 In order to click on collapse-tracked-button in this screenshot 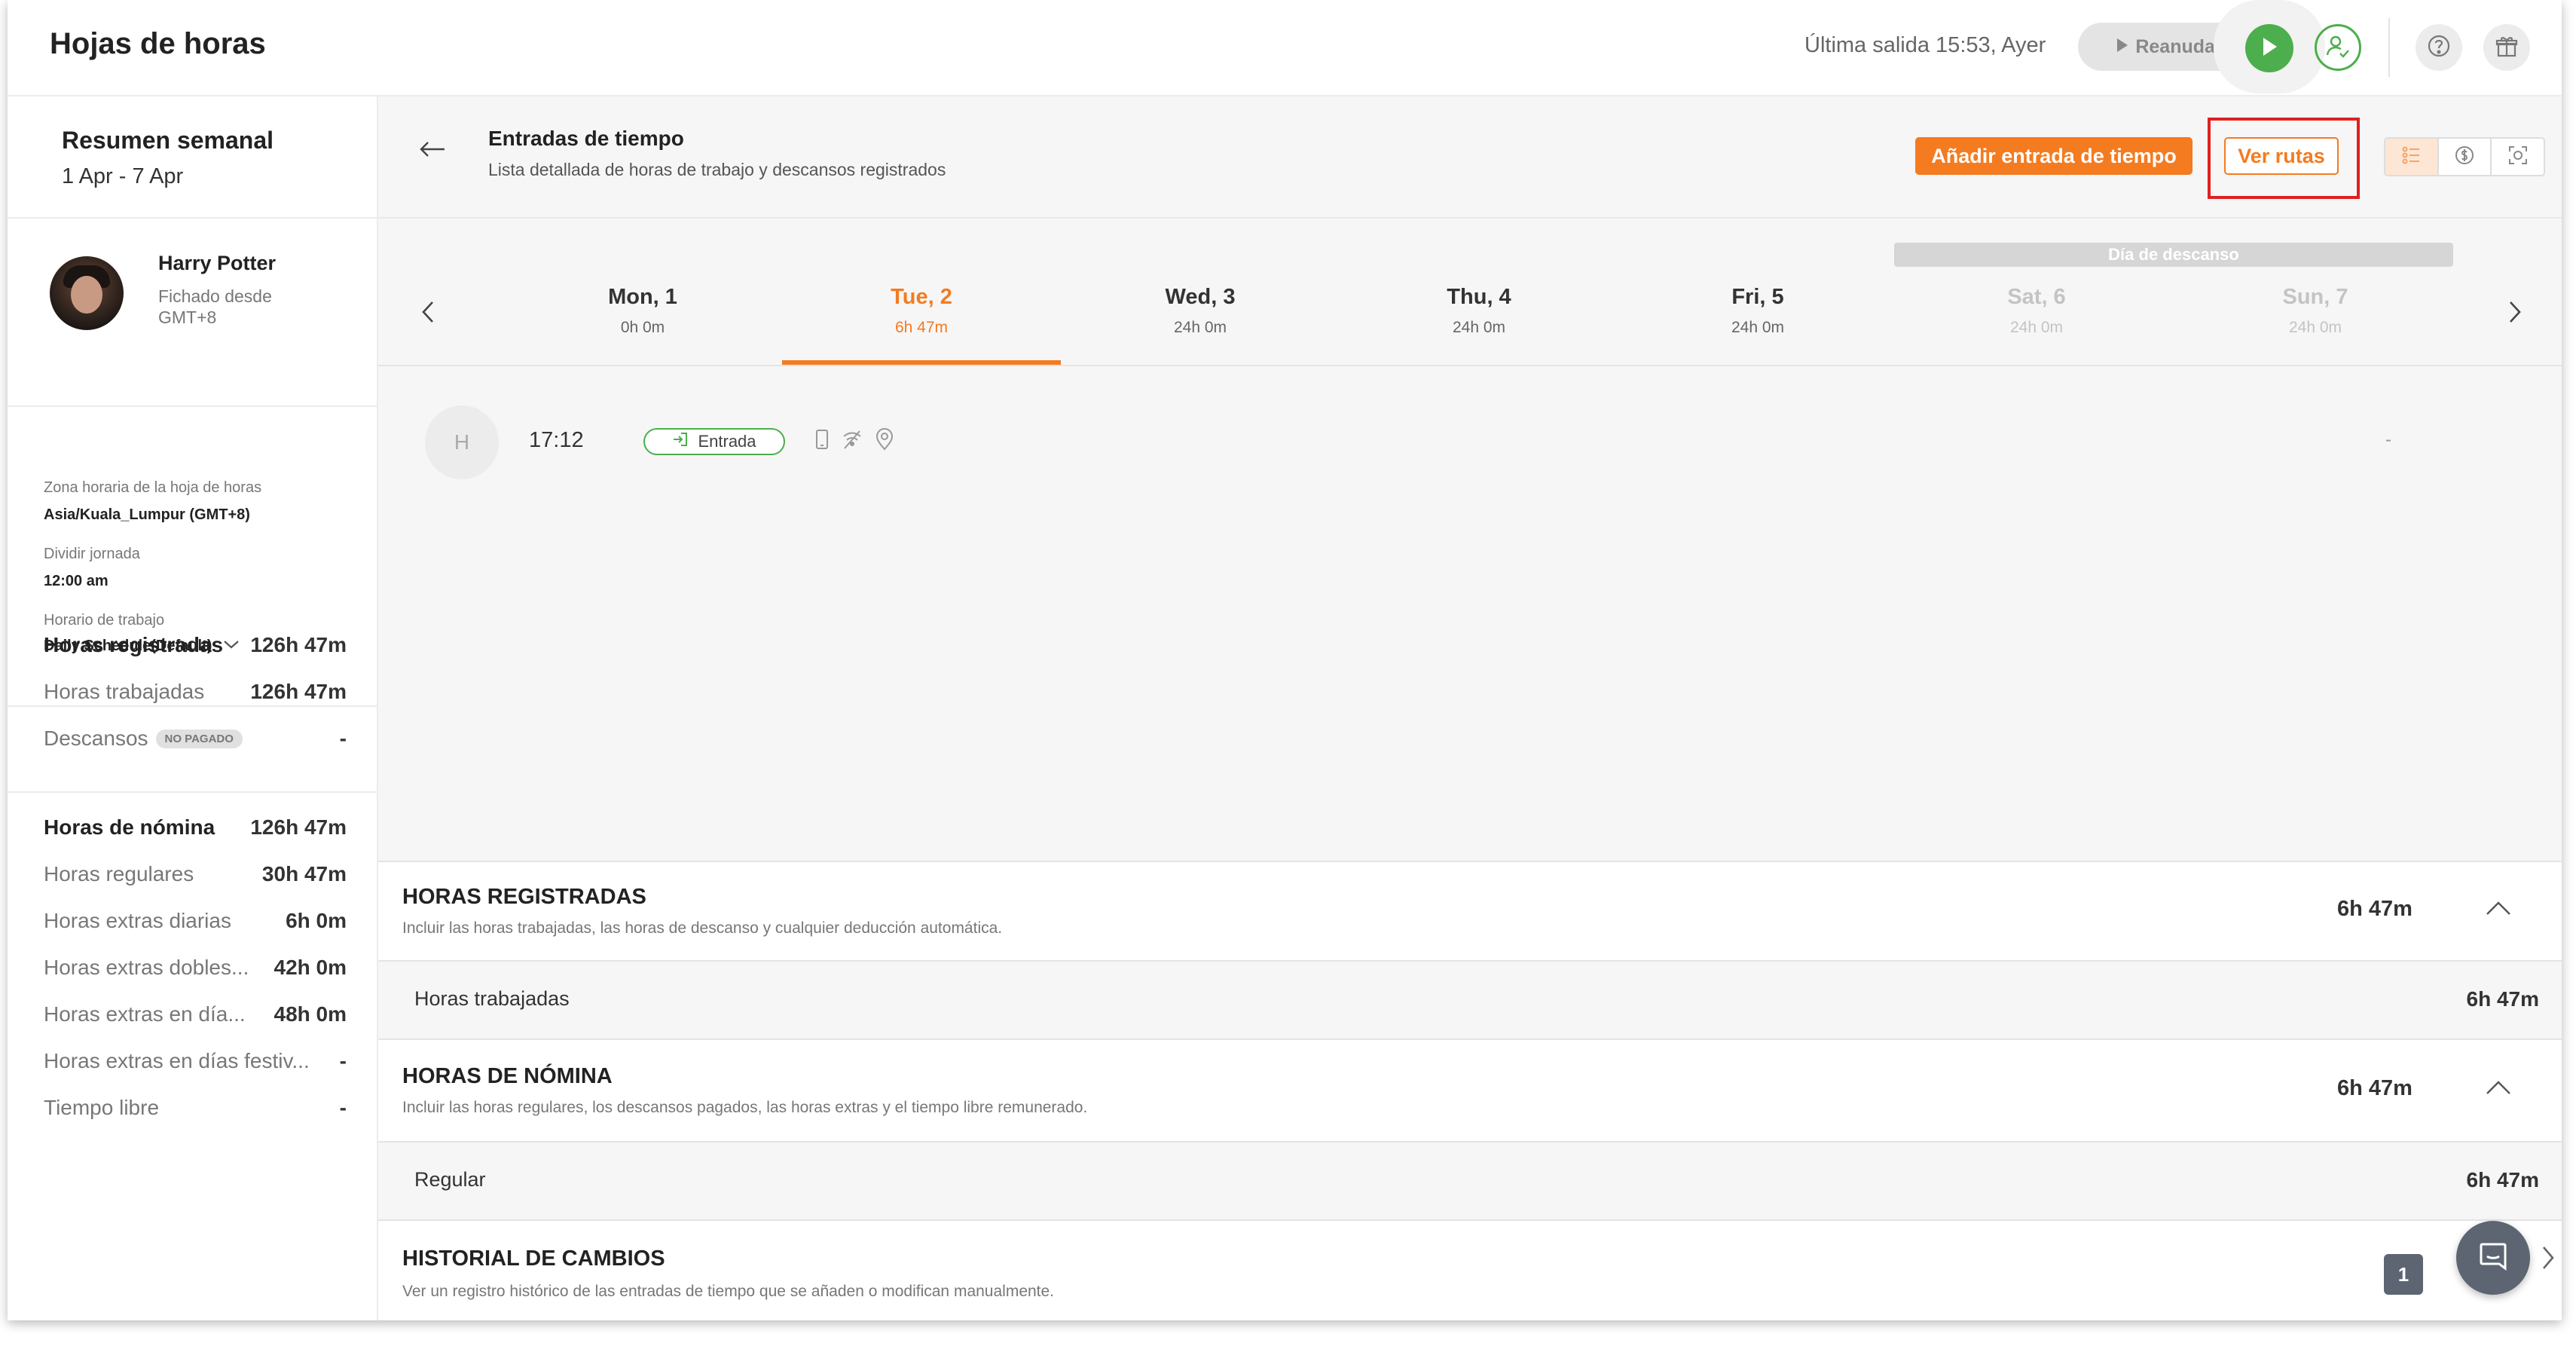, I will do `click(2498, 910)`.